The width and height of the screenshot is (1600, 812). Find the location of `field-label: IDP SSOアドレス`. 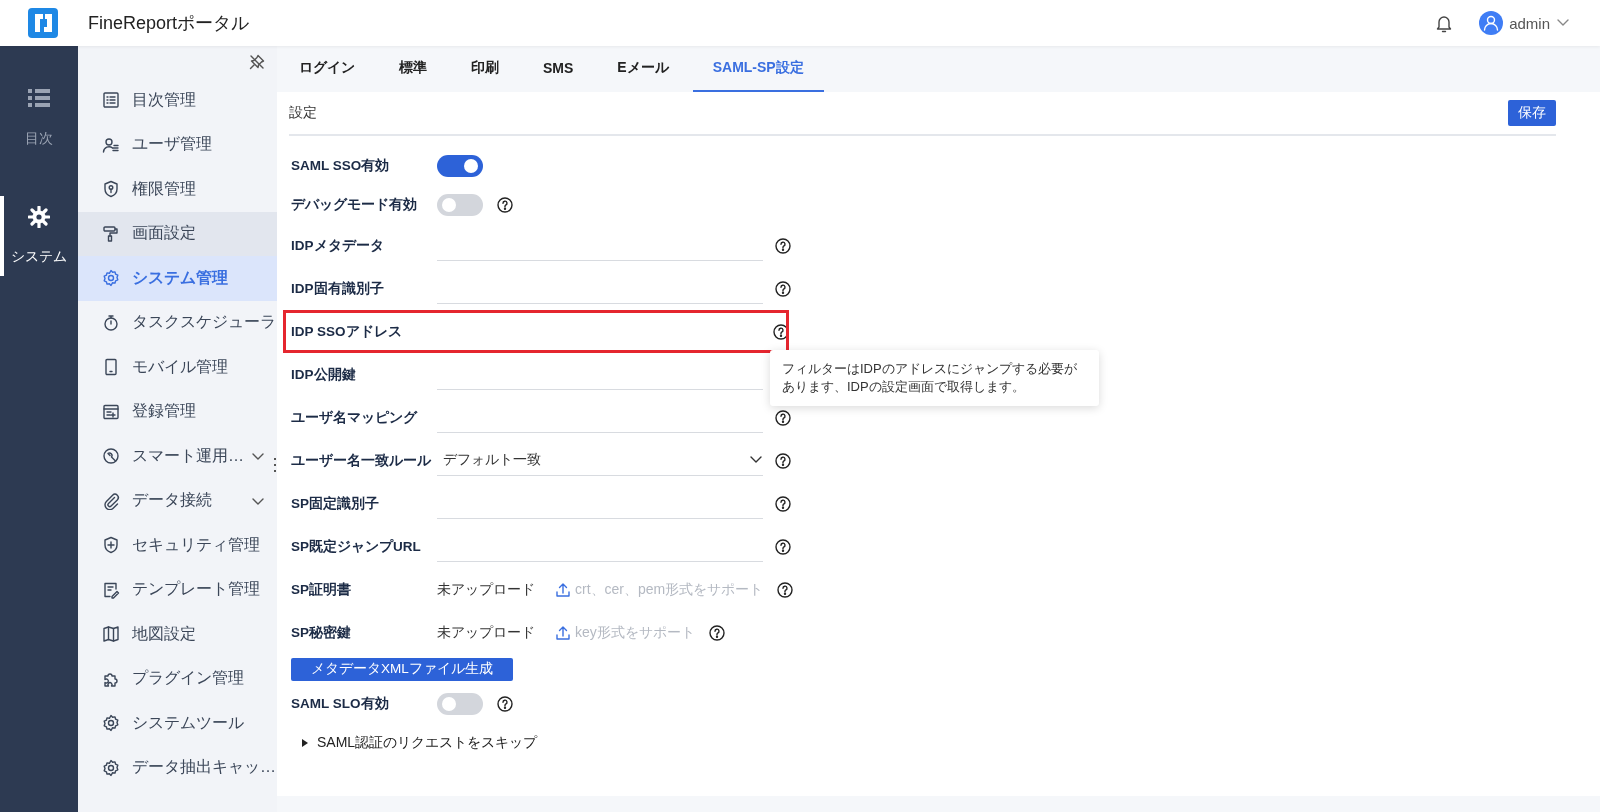

field-label: IDP SSOアドレス is located at coordinates (347, 331).